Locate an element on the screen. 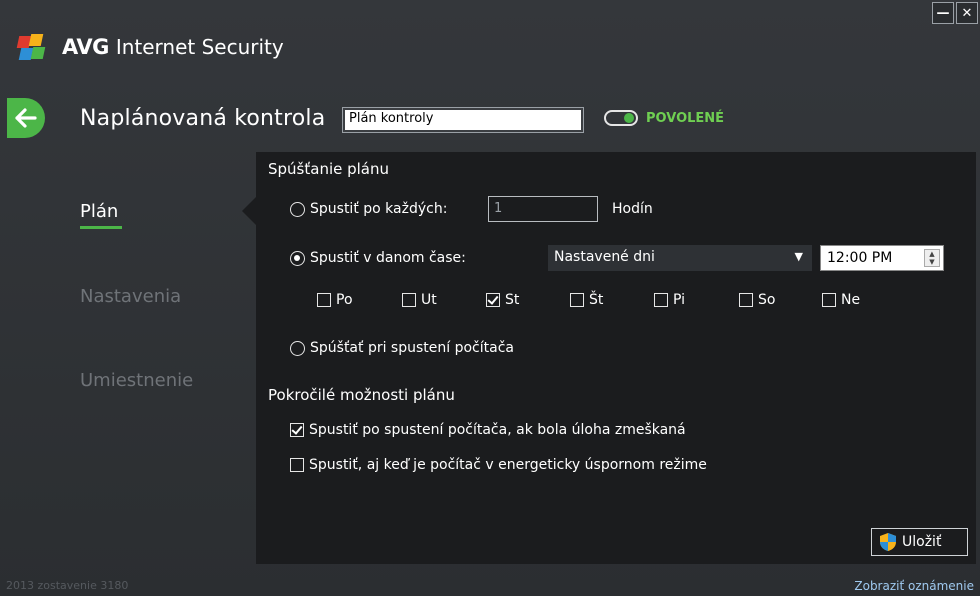 The image size is (980, 596). day-checkbox-po: Po is located at coordinates (335, 300).